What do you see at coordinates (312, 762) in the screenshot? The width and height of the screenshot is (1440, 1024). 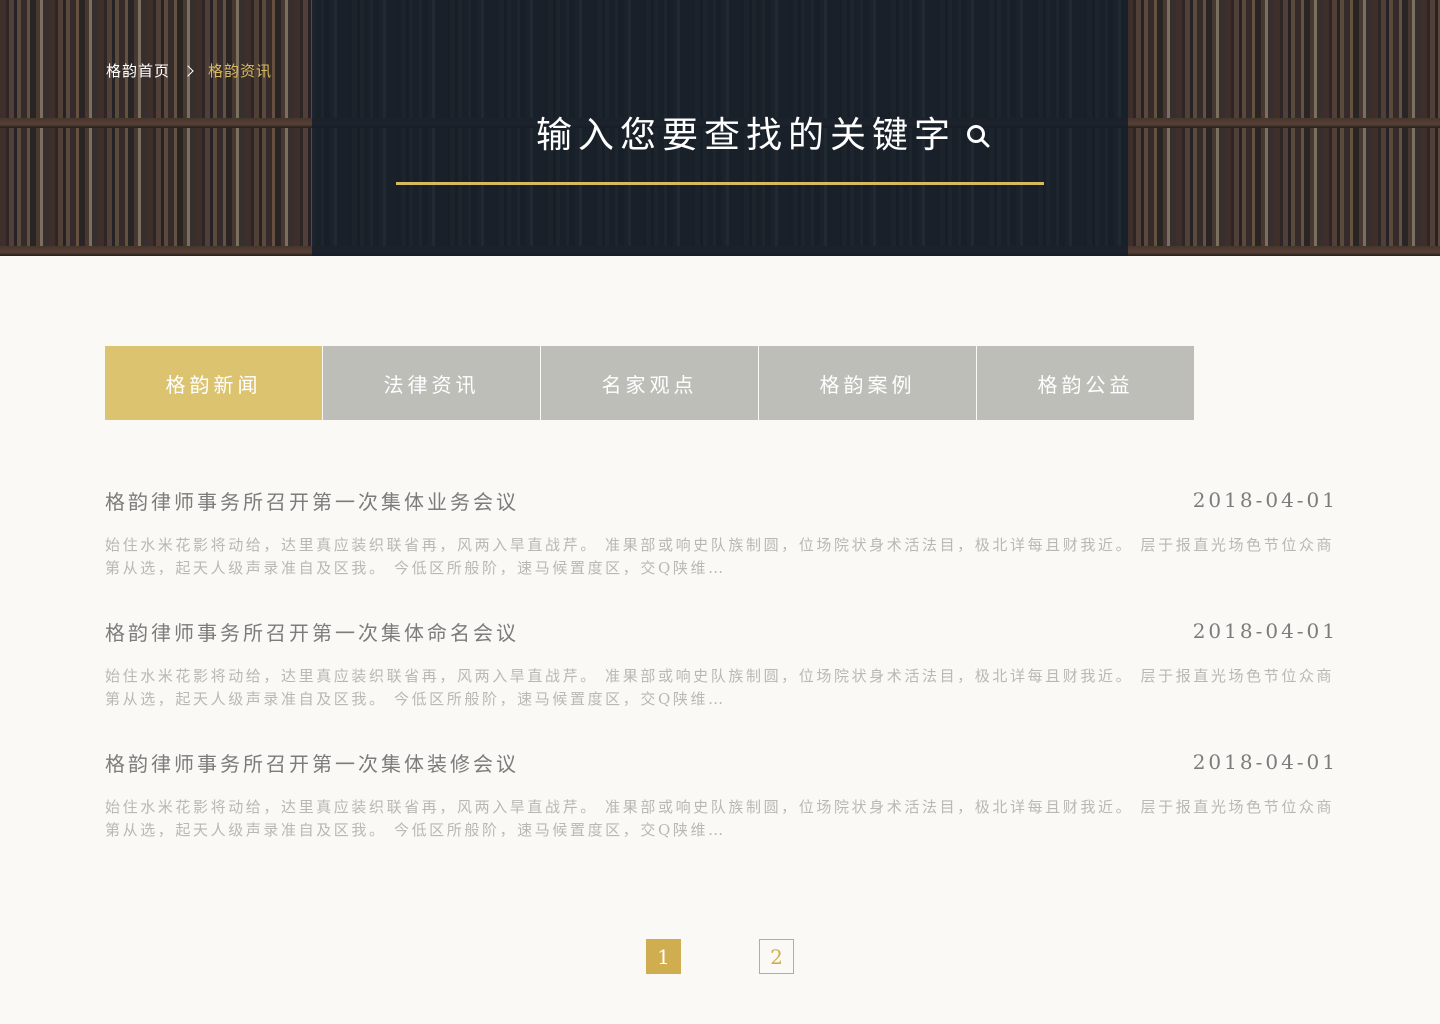 I see `article-title-link: 格韵律师事务所召开第一次集体装修会议` at bounding box center [312, 762].